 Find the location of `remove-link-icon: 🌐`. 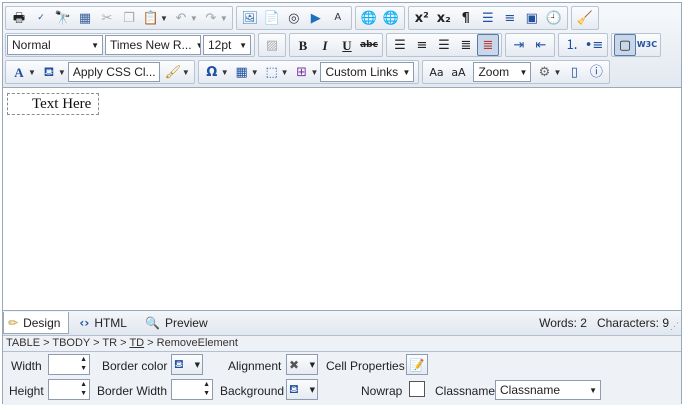

remove-link-icon: 🌐 is located at coordinates (391, 18).